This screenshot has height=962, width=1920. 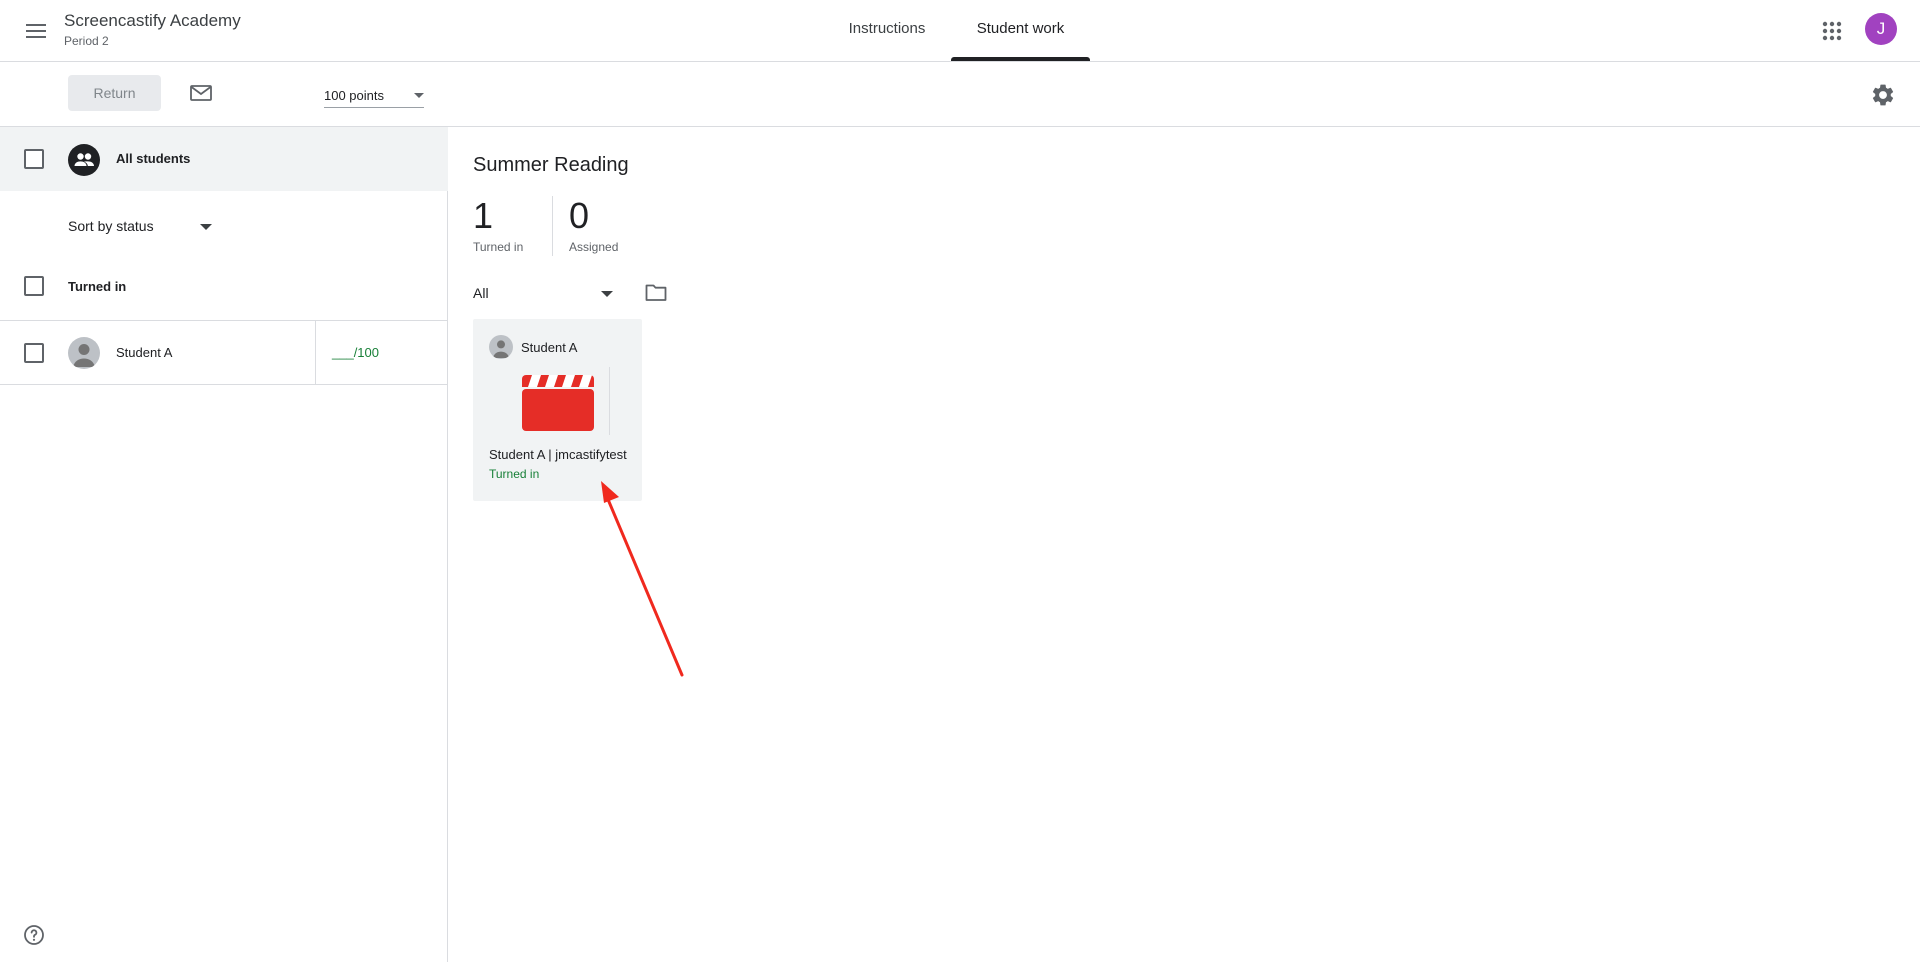 What do you see at coordinates (498, 247) in the screenshot?
I see `stat-turned-in-label: Turned in` at bounding box center [498, 247].